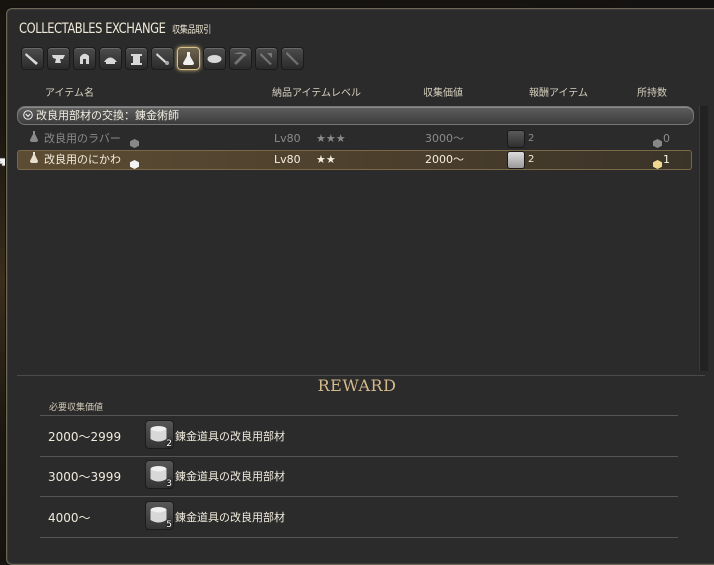 Image resolution: width=714 pixels, height=565 pixels. Describe the element at coordinates (82, 159) in the screenshot. I see `item-name: 改良用のにかわ` at that location.